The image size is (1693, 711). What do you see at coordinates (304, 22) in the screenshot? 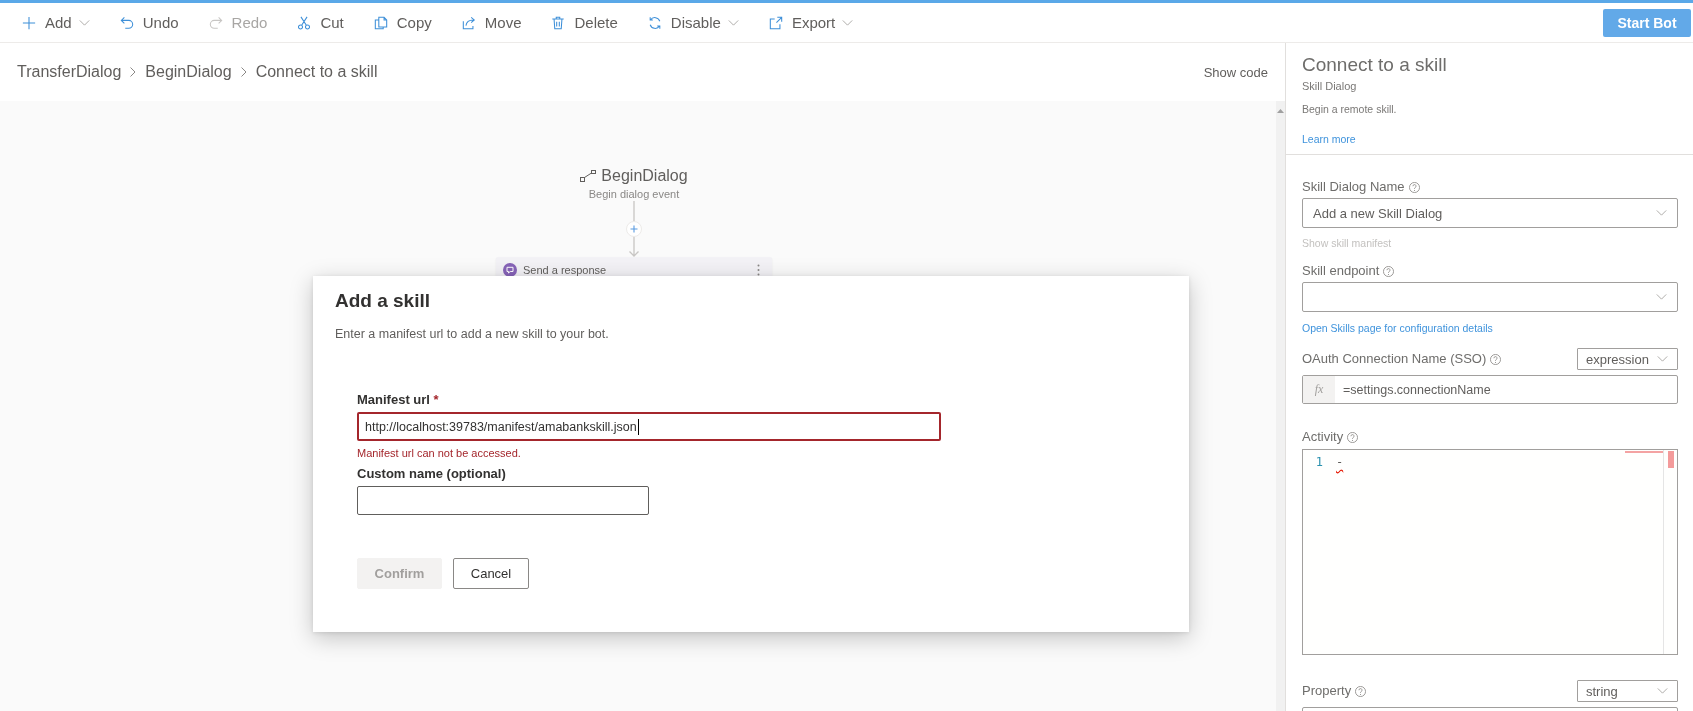
I see `scissors-icon` at bounding box center [304, 22].